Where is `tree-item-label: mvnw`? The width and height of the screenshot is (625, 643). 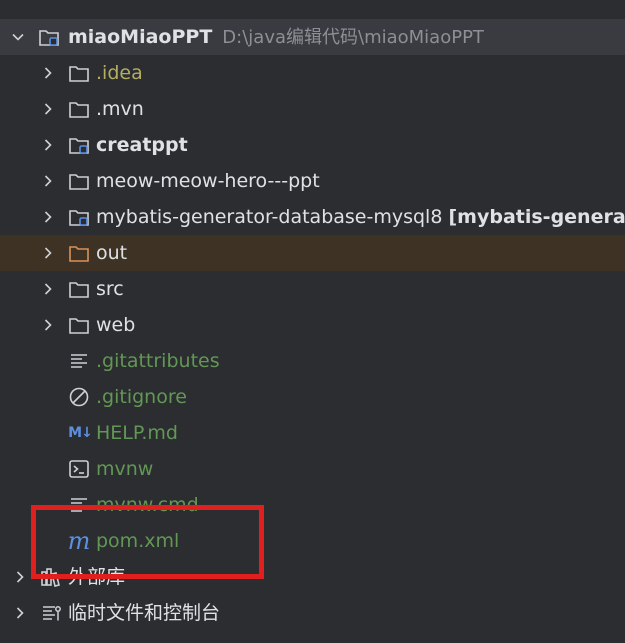
tree-item-label: mvnw is located at coordinates (125, 469).